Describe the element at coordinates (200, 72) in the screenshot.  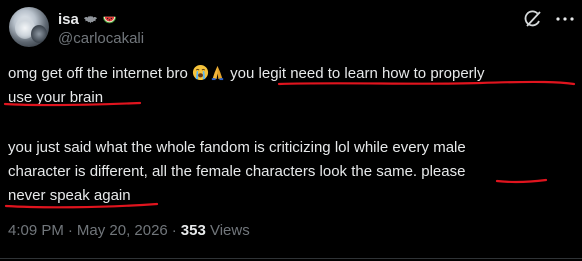
I see `loudly-crying-face-emoji-icon` at that location.